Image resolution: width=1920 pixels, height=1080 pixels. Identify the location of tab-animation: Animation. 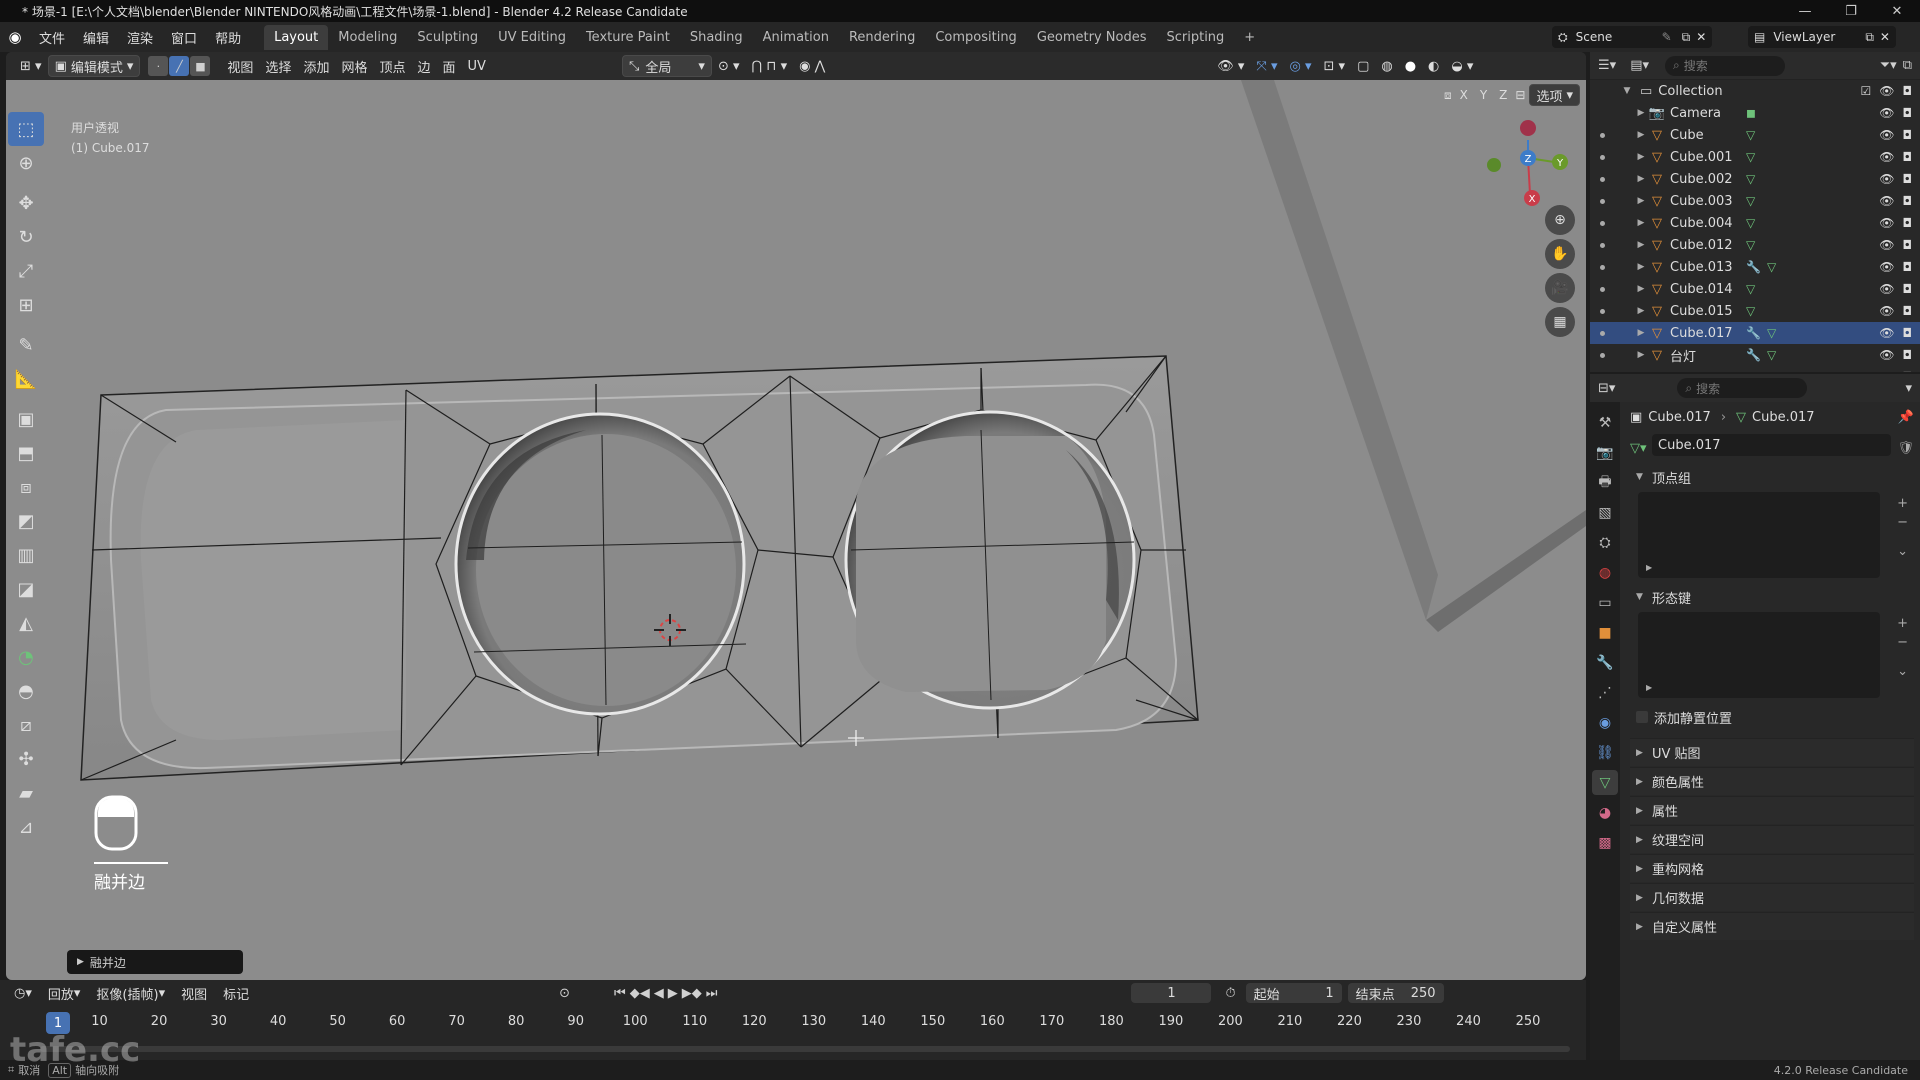
(796, 37).